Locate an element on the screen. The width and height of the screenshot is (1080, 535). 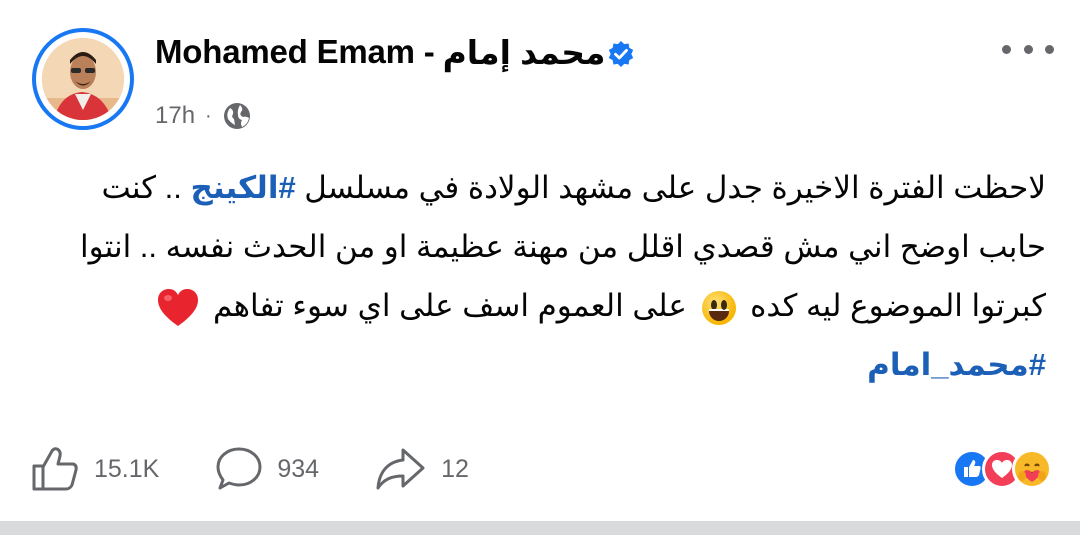
like-count: 15.1K is located at coordinates (127, 468).